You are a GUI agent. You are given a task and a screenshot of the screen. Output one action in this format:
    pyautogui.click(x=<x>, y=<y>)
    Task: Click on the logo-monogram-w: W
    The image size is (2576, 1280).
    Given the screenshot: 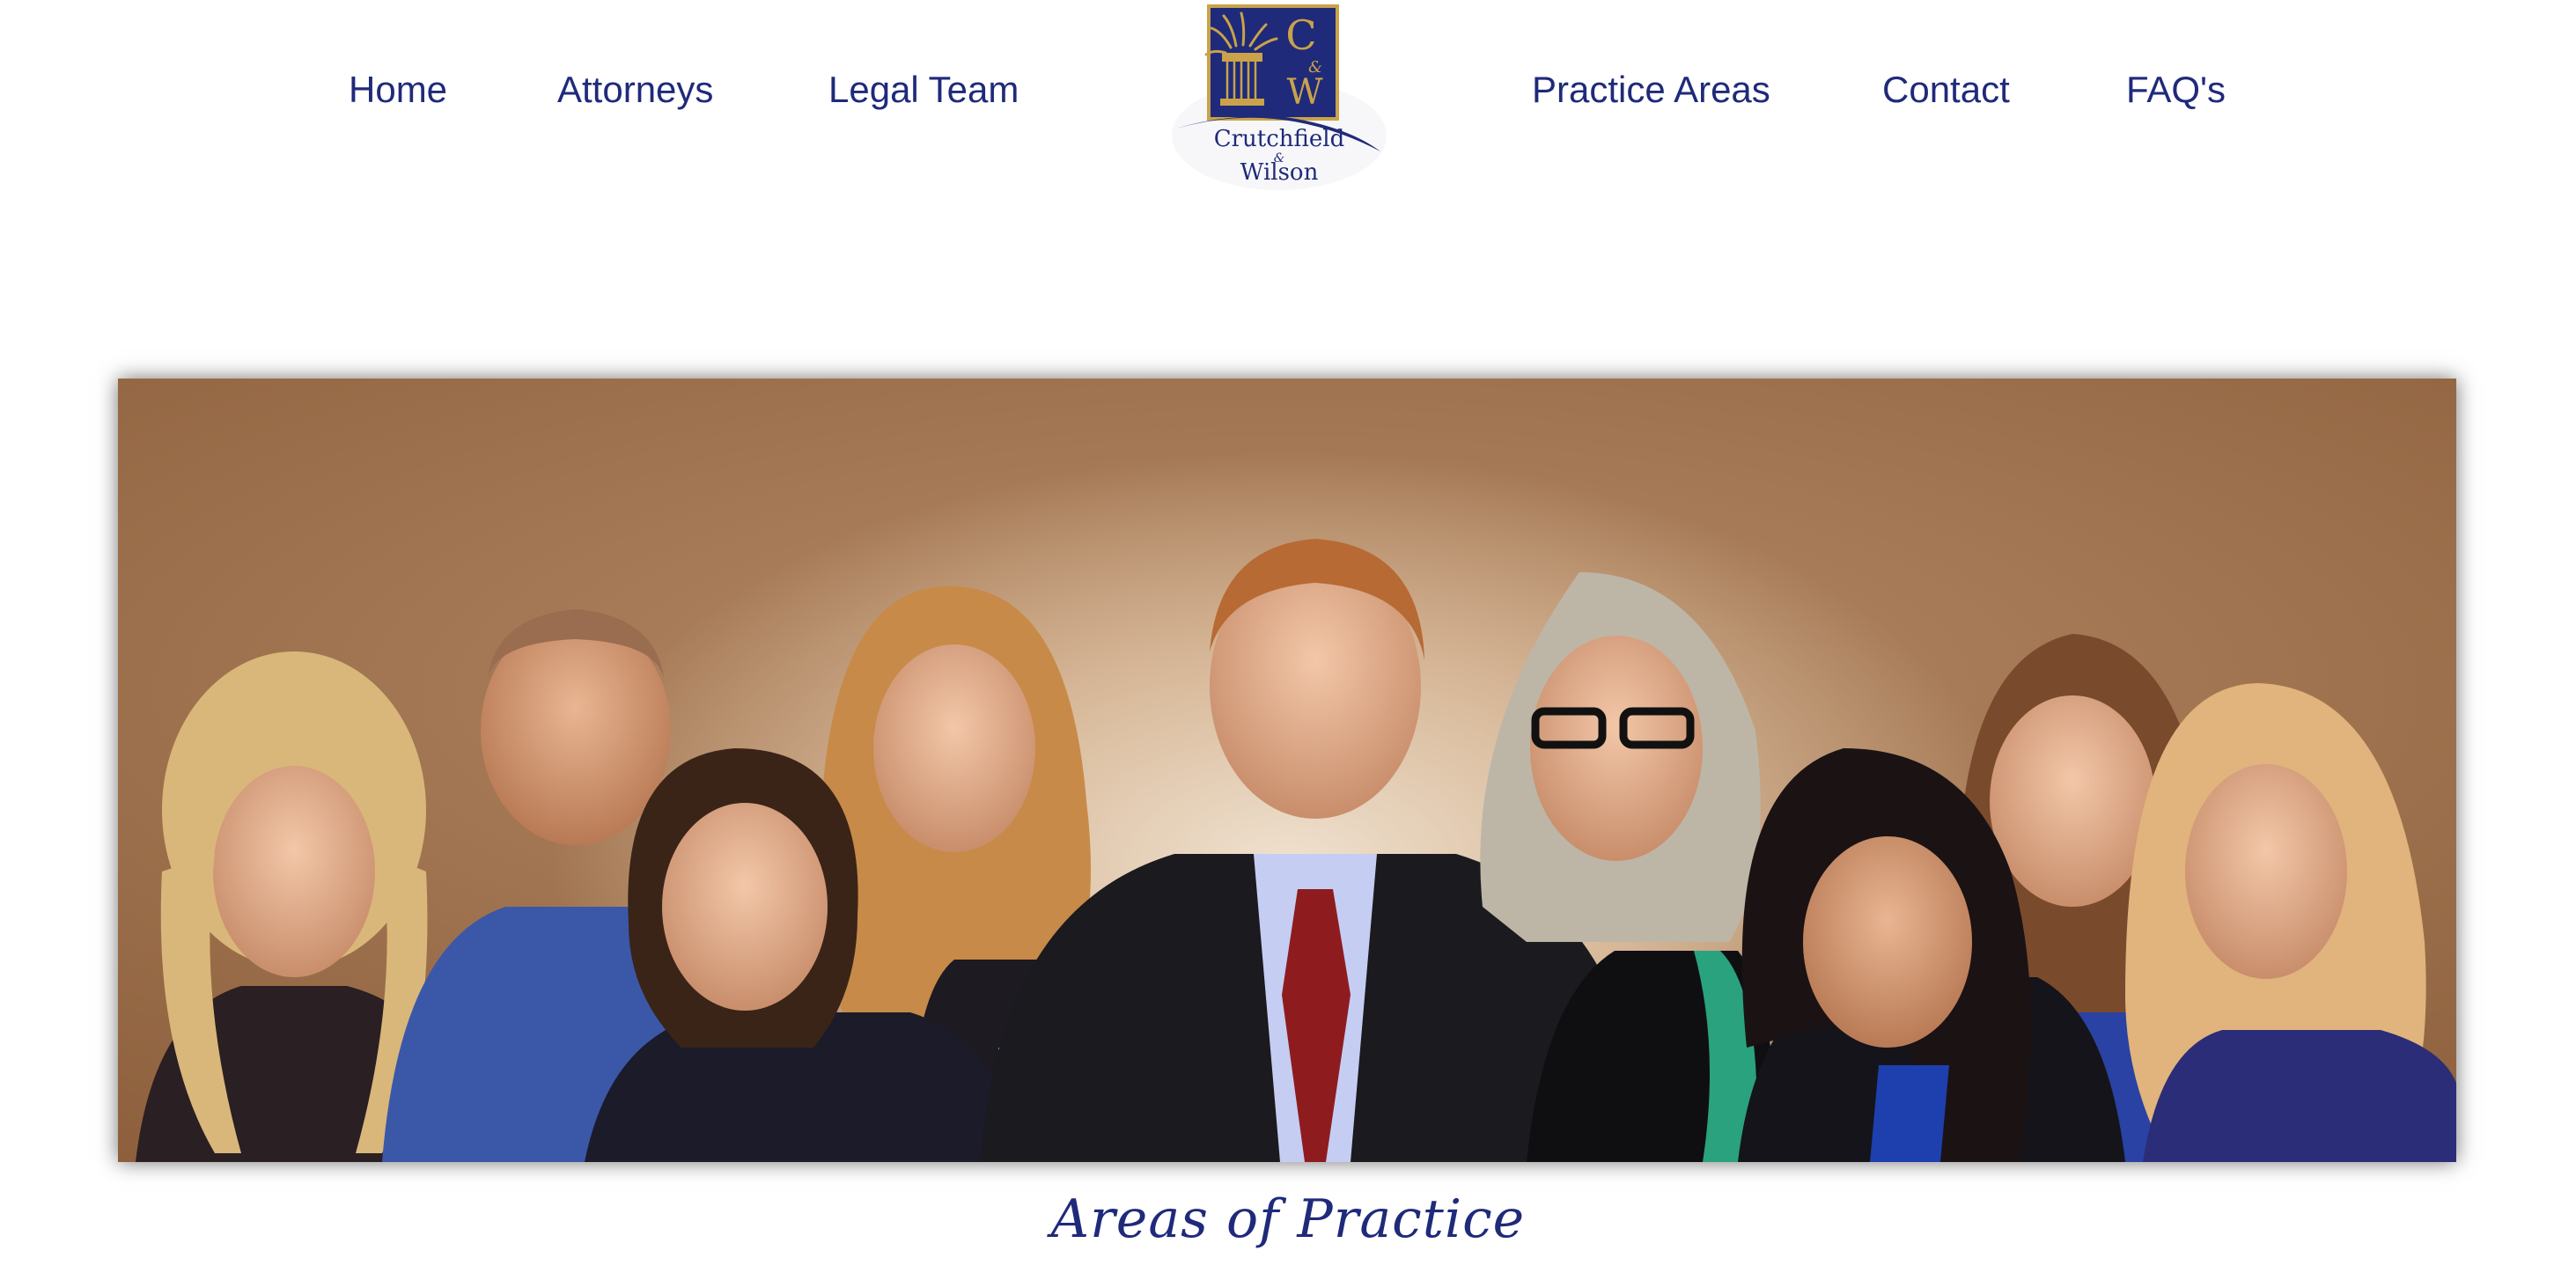 What is the action you would take?
    pyautogui.click(x=1304, y=92)
    